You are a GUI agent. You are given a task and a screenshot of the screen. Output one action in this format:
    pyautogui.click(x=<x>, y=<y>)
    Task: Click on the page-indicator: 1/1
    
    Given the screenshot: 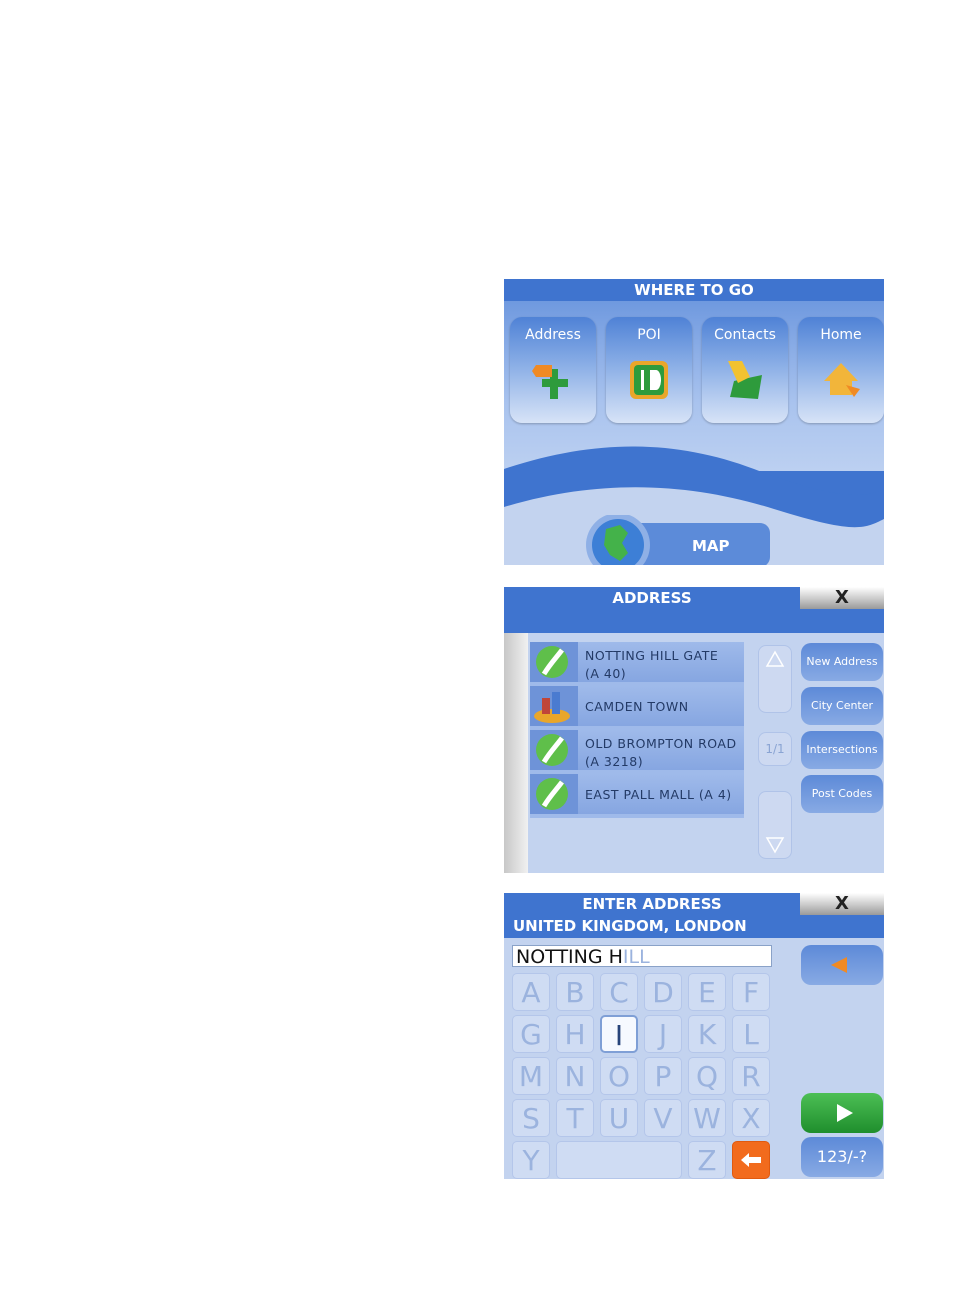 What is the action you would take?
    pyautogui.click(x=775, y=749)
    